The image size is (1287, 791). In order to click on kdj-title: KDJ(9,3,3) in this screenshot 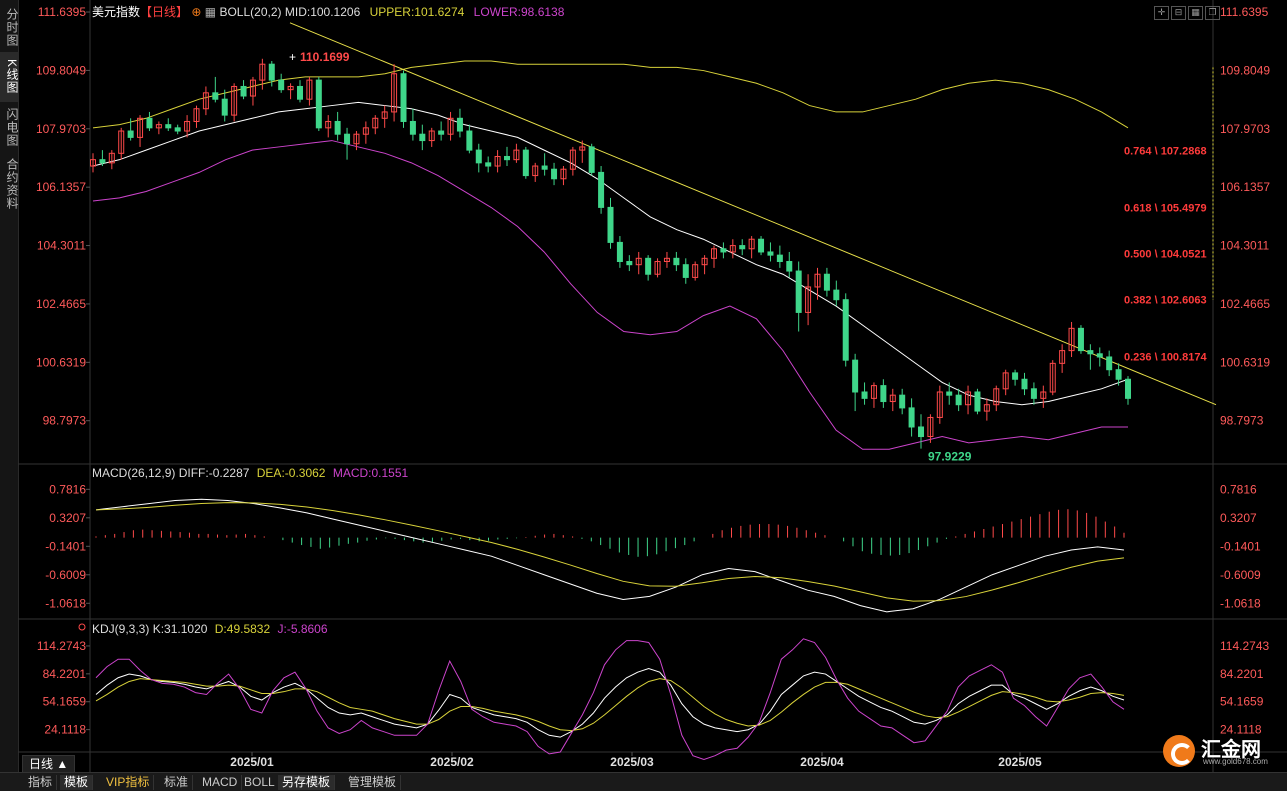, I will do `click(121, 629)`.